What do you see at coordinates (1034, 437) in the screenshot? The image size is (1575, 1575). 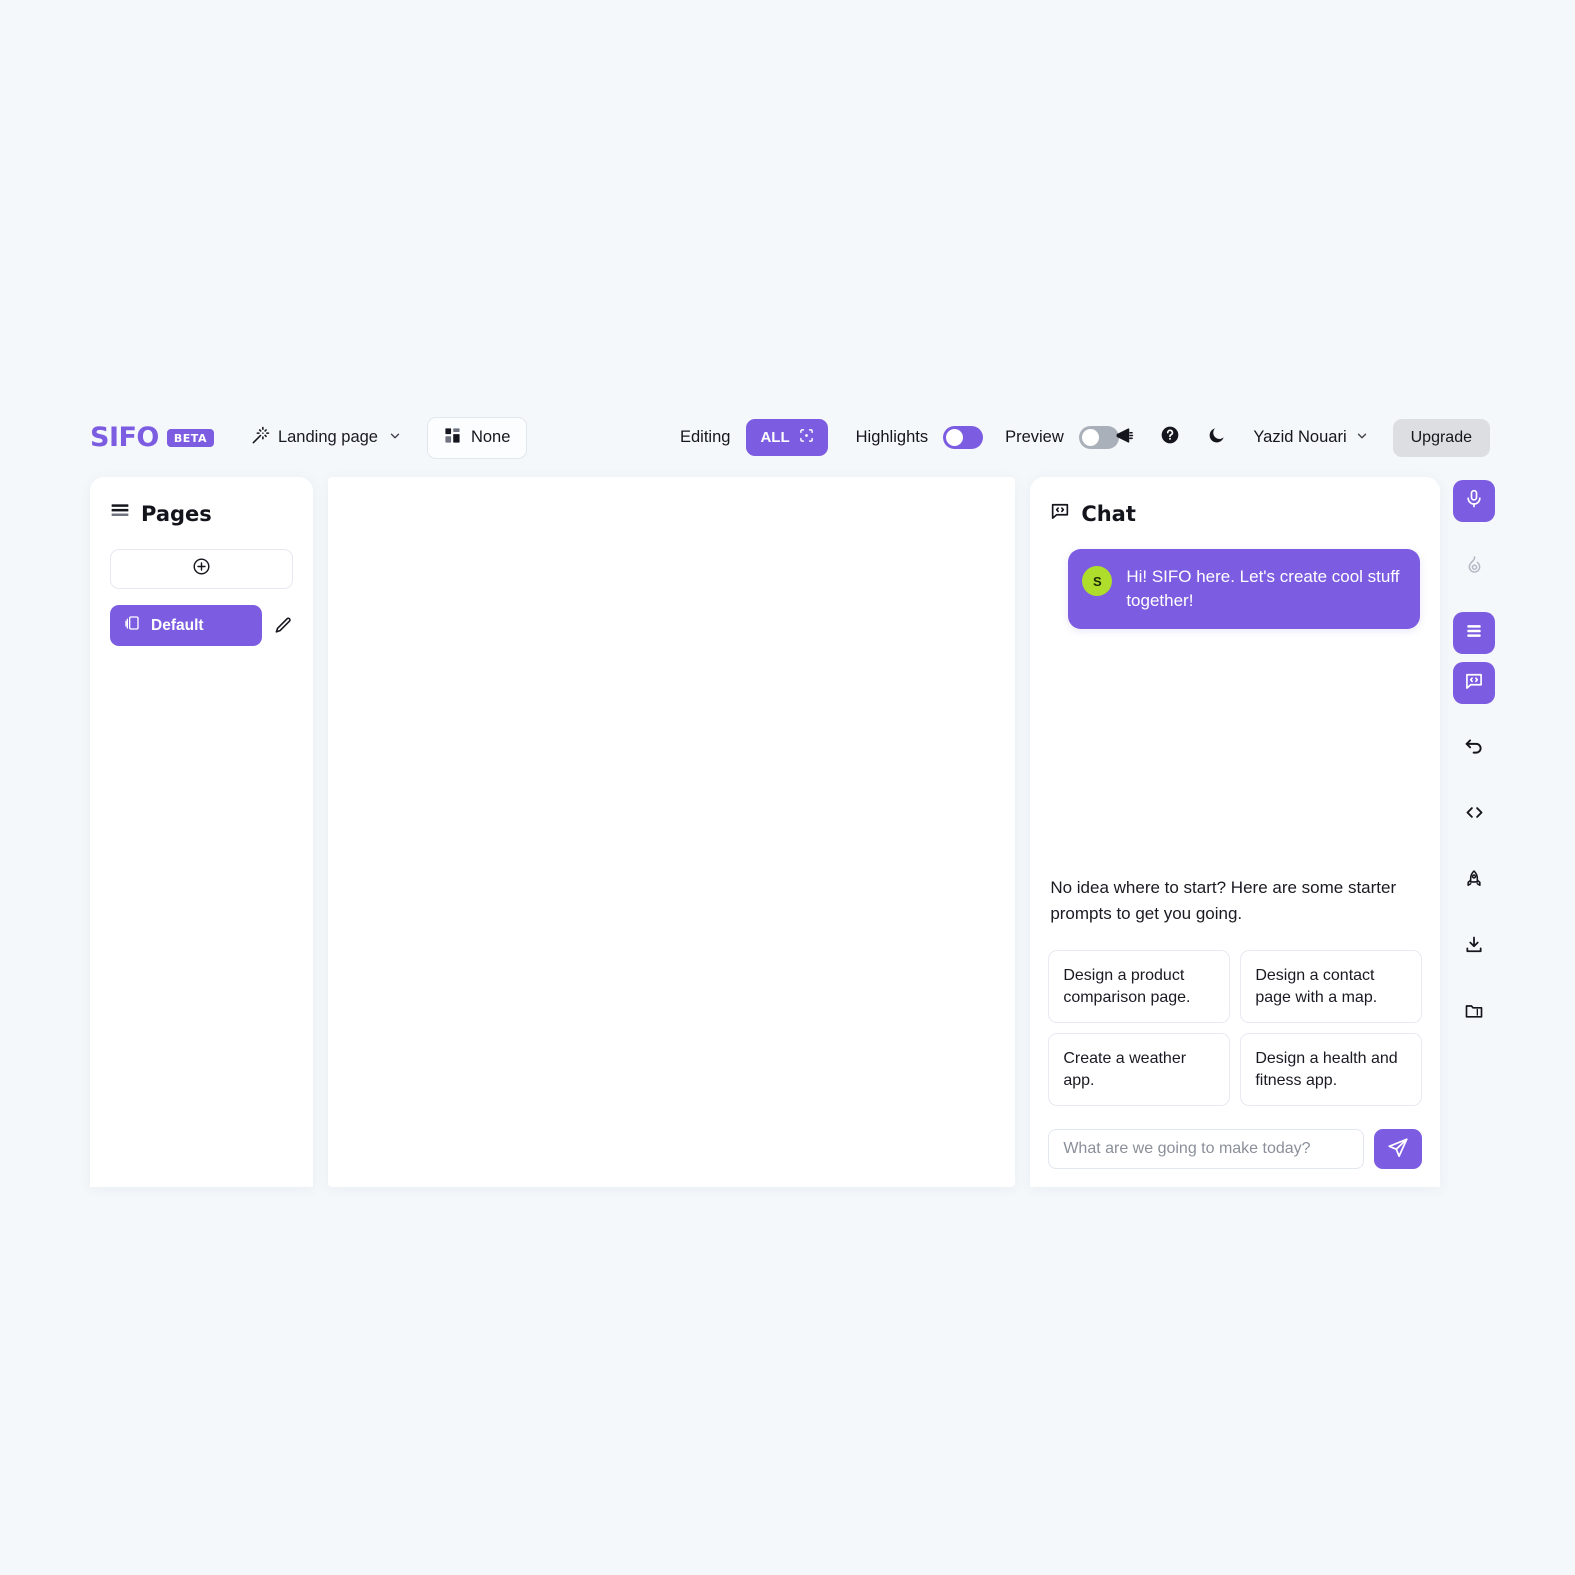 I see `preview-label: Preview` at bounding box center [1034, 437].